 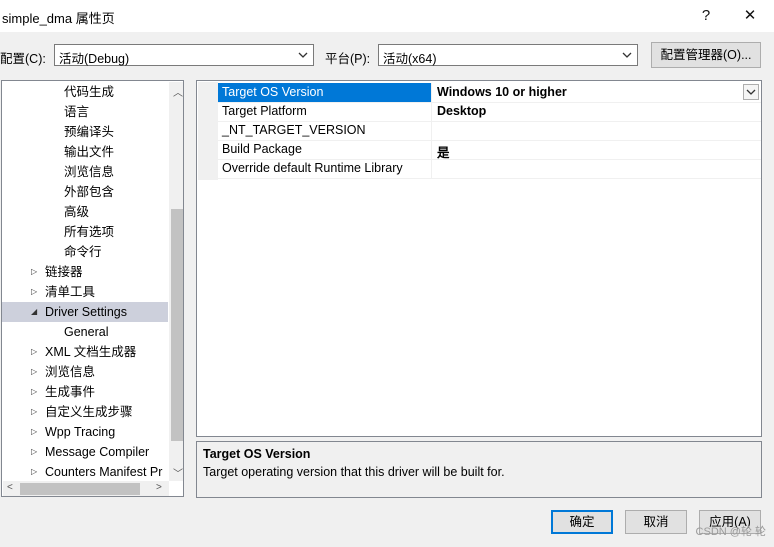 I want to click on tree-item: ▷ 链接器, so click(x=85, y=272).